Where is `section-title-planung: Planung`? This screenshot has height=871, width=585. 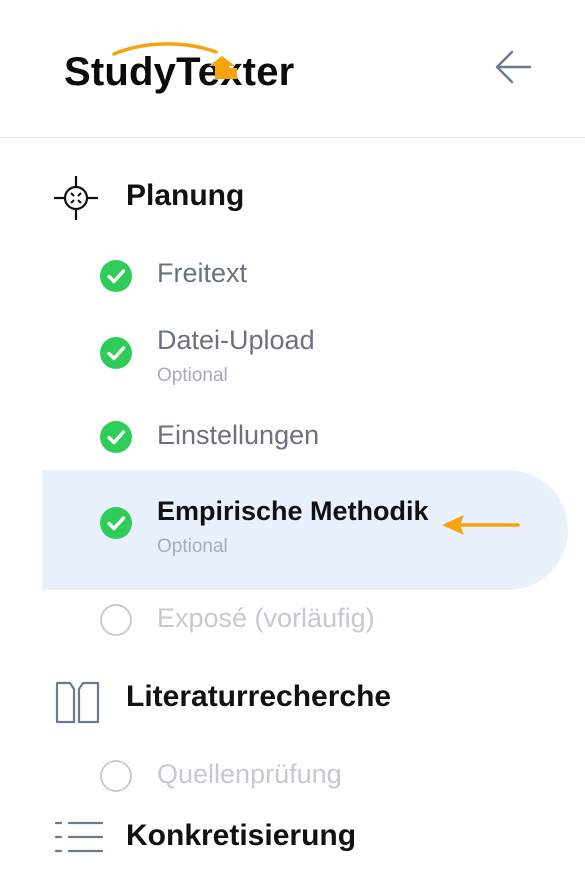 section-title-planung: Planung is located at coordinates (185, 196).